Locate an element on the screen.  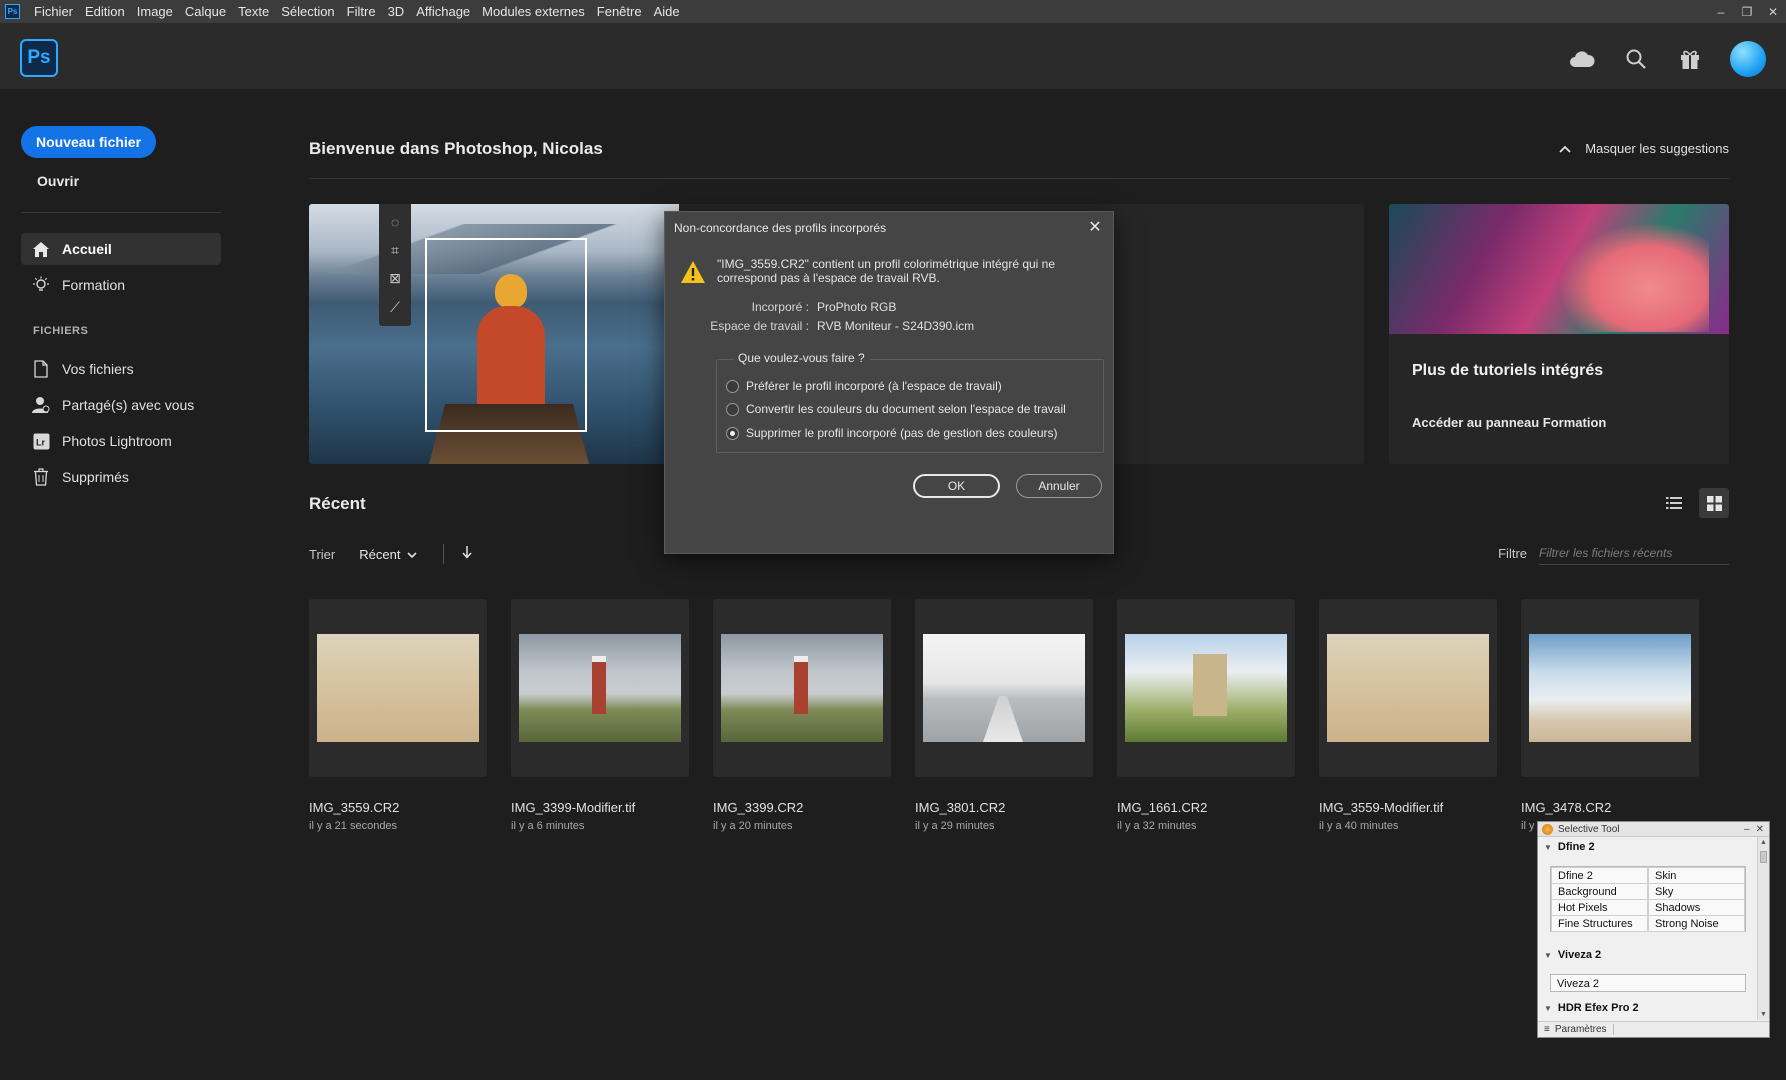
menu-modules-externes: Modules externes is located at coordinates (533, 11).